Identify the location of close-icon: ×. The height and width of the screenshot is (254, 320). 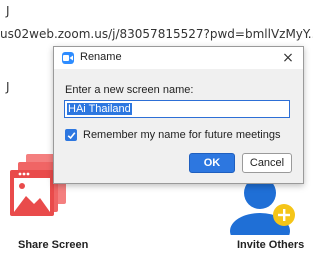
(288, 58).